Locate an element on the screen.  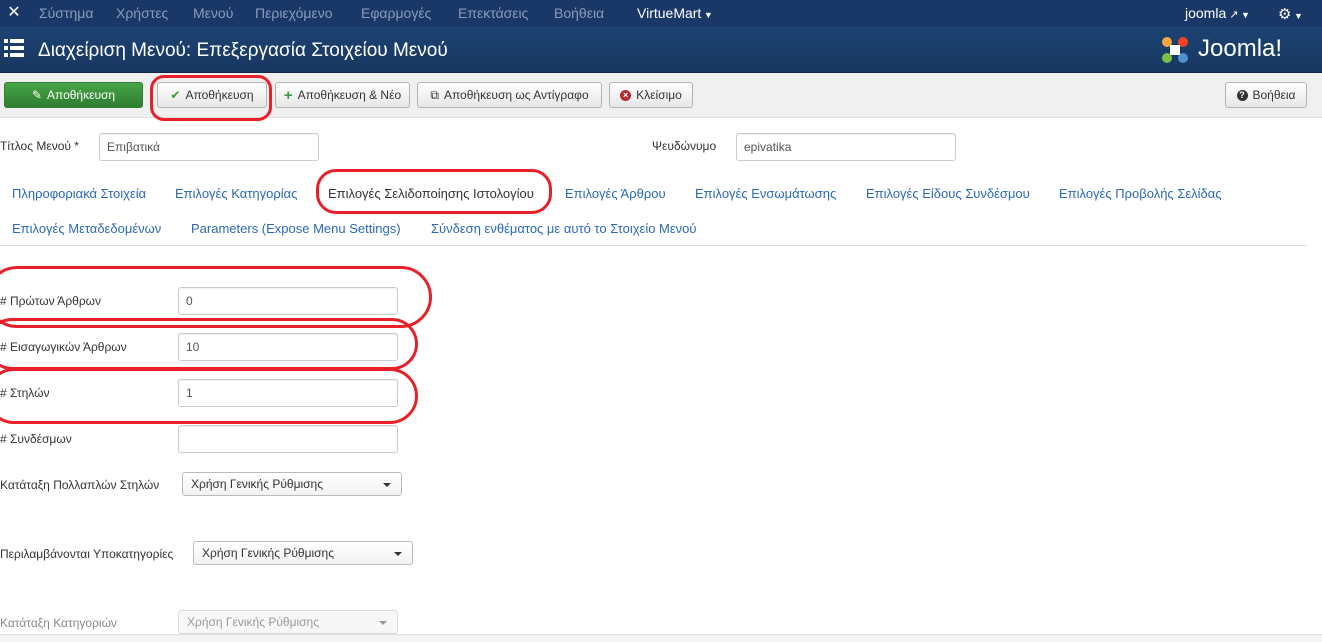
tab-page-display-options: Επιλογές Προβολής Σελίδας is located at coordinates (1140, 193).